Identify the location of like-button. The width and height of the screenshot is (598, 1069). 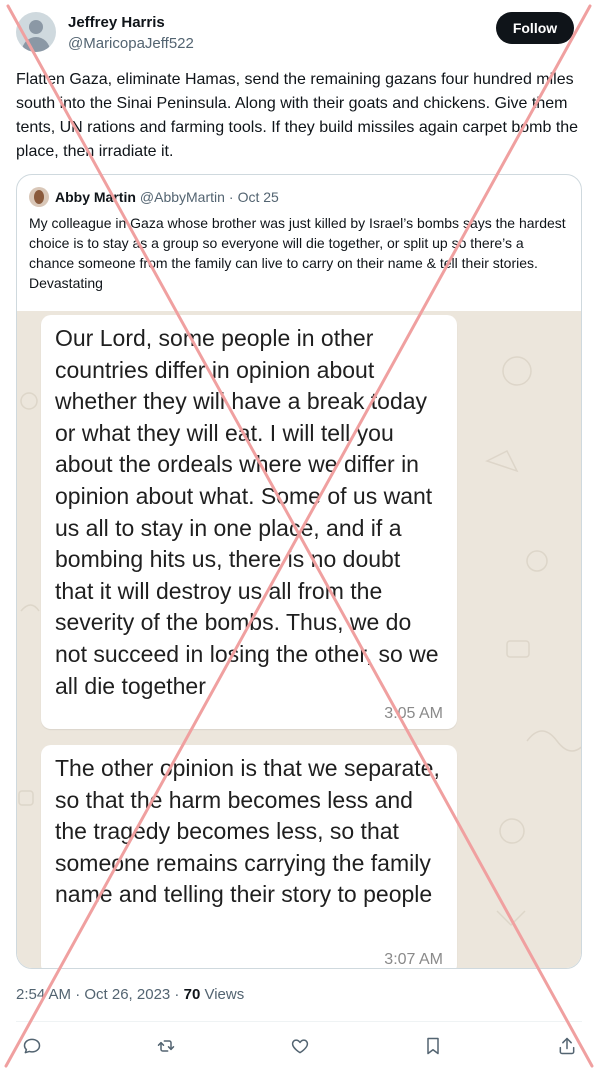
(300, 1046).